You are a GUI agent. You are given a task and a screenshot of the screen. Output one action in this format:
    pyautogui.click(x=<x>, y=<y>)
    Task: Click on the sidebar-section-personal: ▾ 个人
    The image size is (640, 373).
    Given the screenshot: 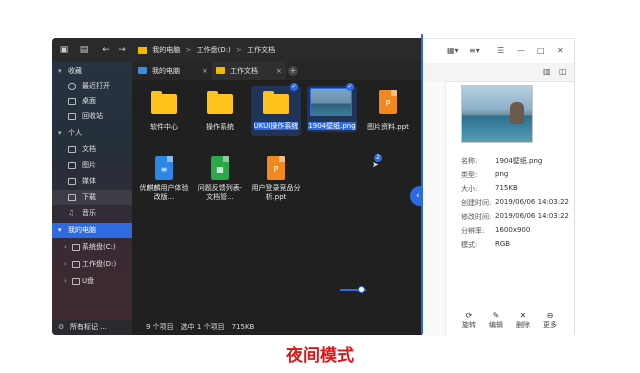 What is the action you would take?
    pyautogui.click(x=92, y=133)
    